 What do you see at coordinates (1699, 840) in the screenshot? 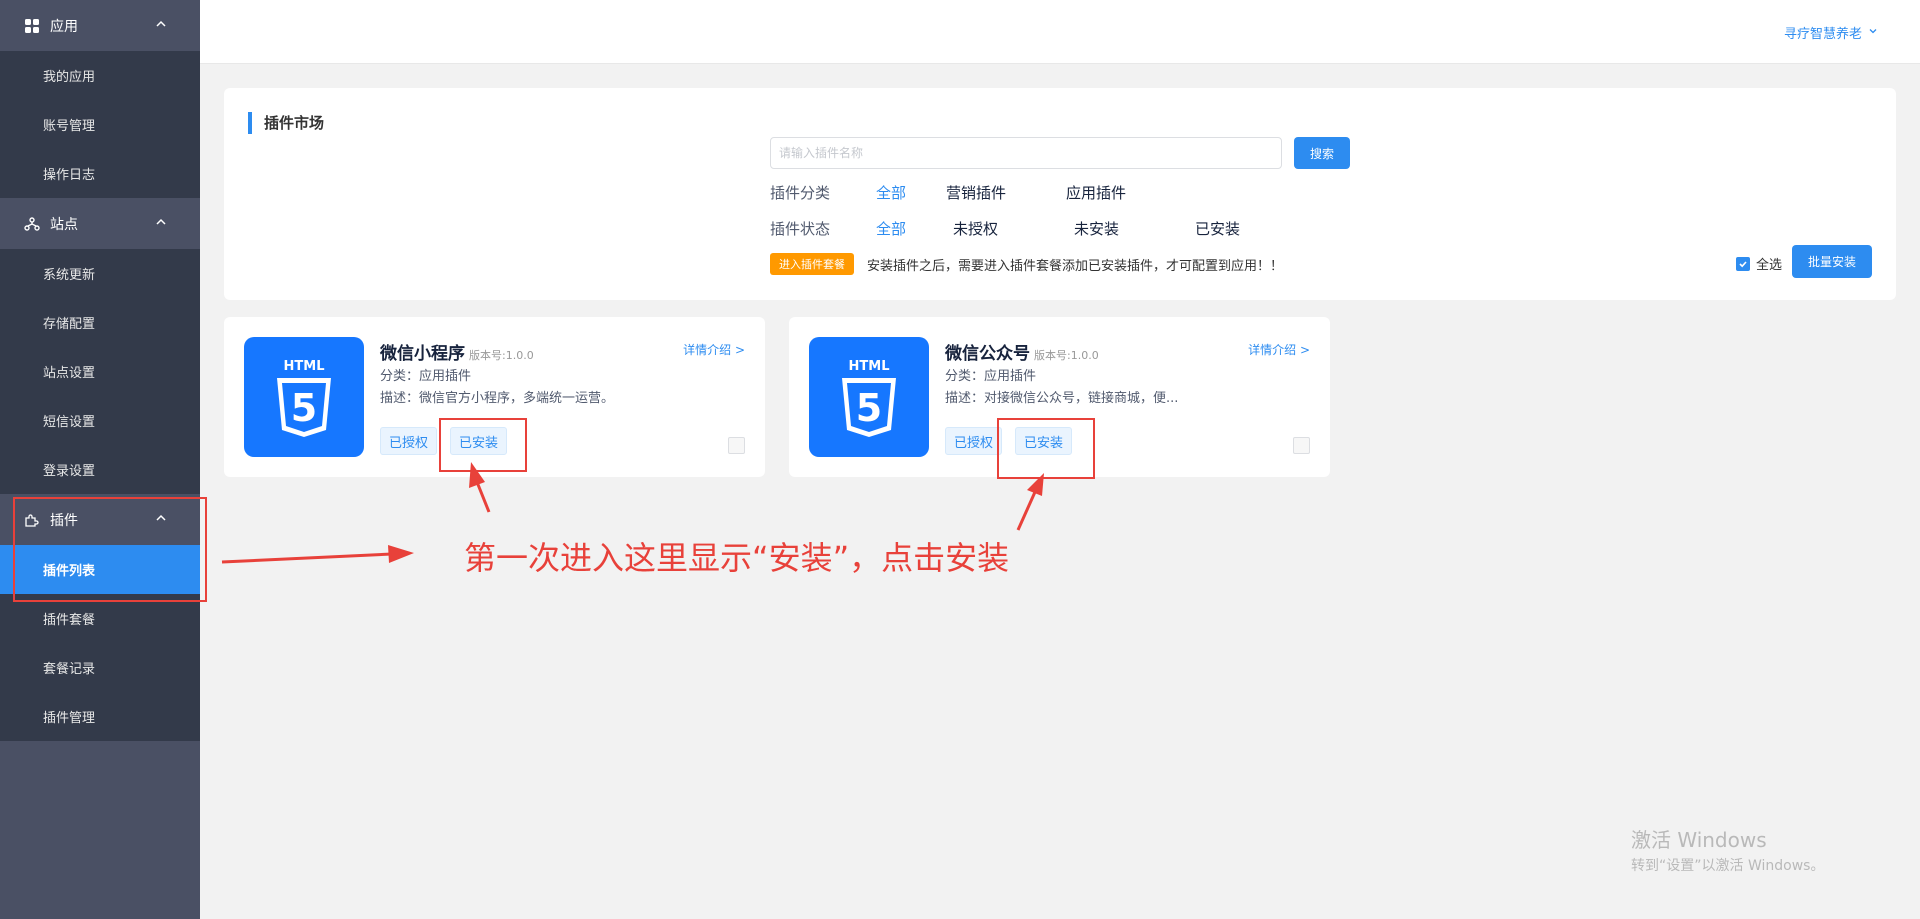
I see `watermark-title: 激活 Windows` at bounding box center [1699, 840].